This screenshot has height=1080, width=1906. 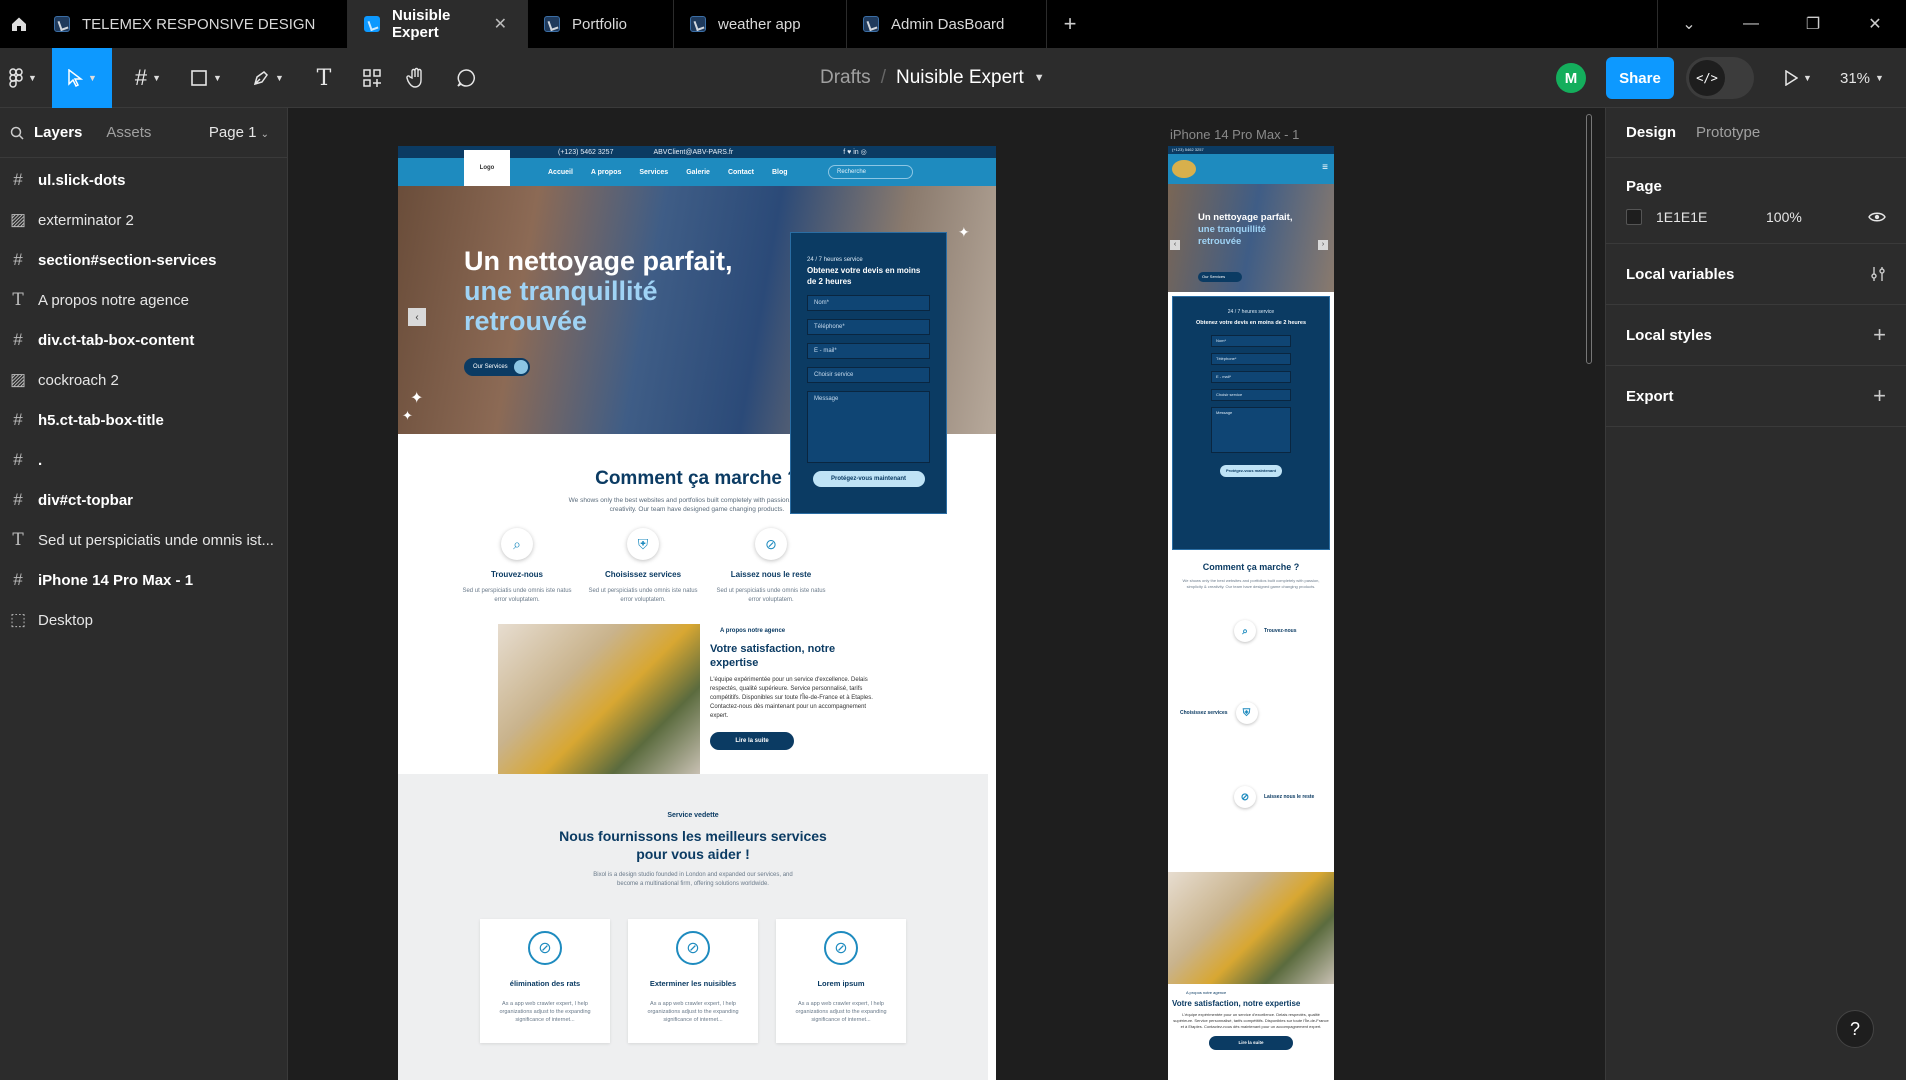 What do you see at coordinates (1689, 24) in the screenshot?
I see `tab-dropdown-button: ⌄` at bounding box center [1689, 24].